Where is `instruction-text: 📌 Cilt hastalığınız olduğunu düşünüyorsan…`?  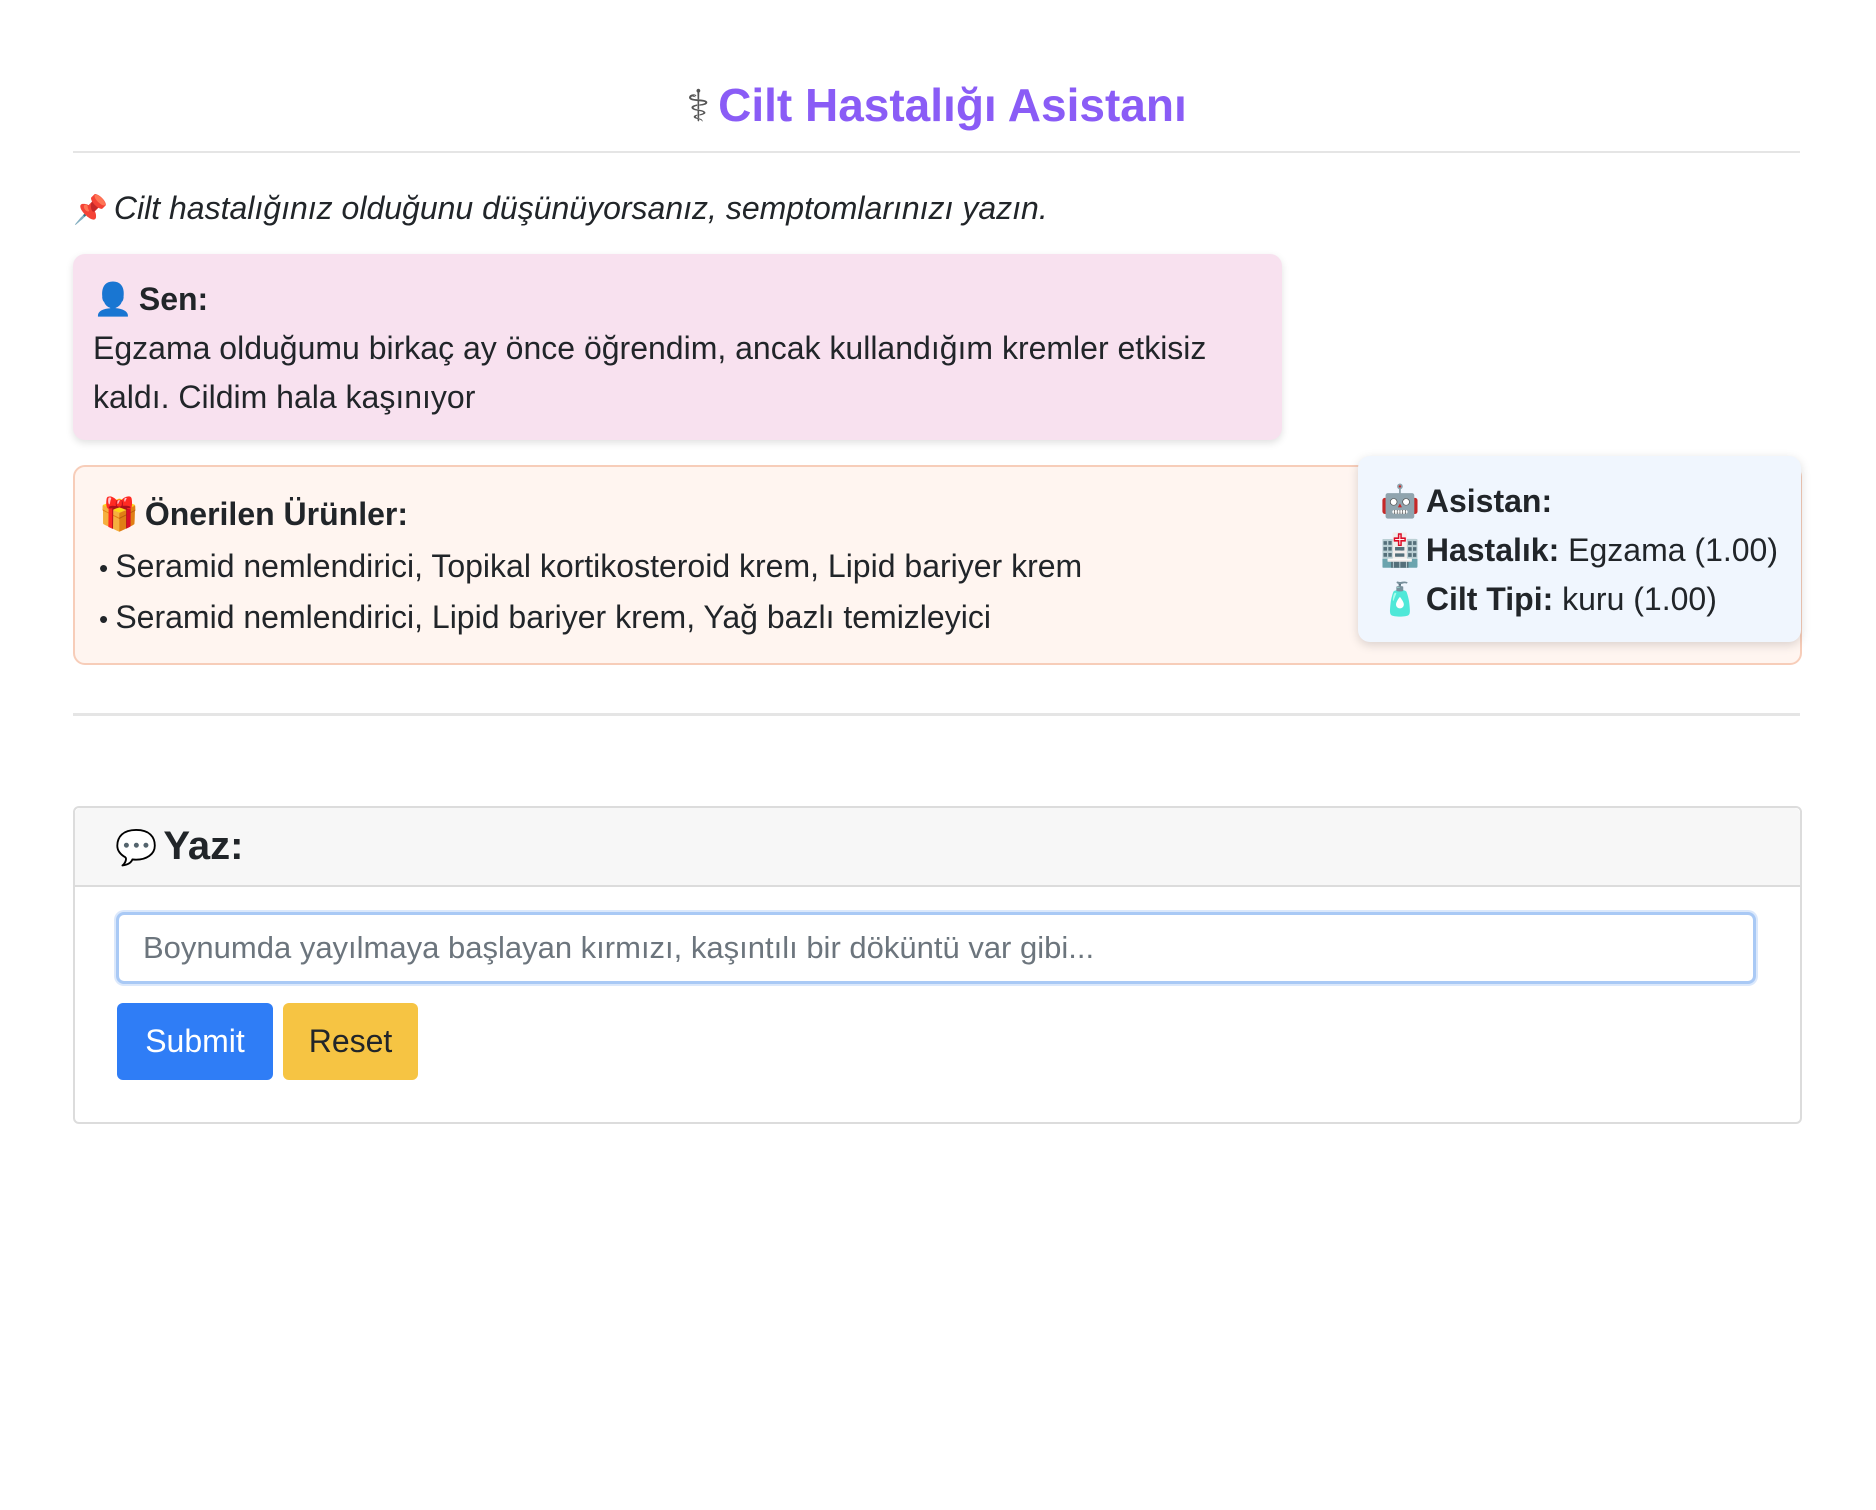
instruction-text: 📌 Cilt hastalığınız olduğunu düşünüyorsan… is located at coordinates (560, 208).